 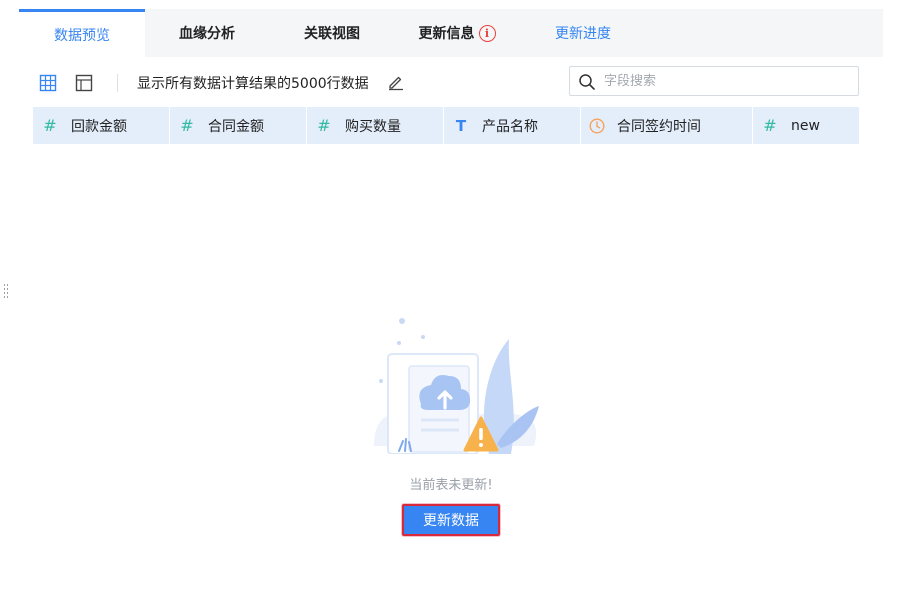 I want to click on tab-label: 更新进度, so click(x=583, y=34).